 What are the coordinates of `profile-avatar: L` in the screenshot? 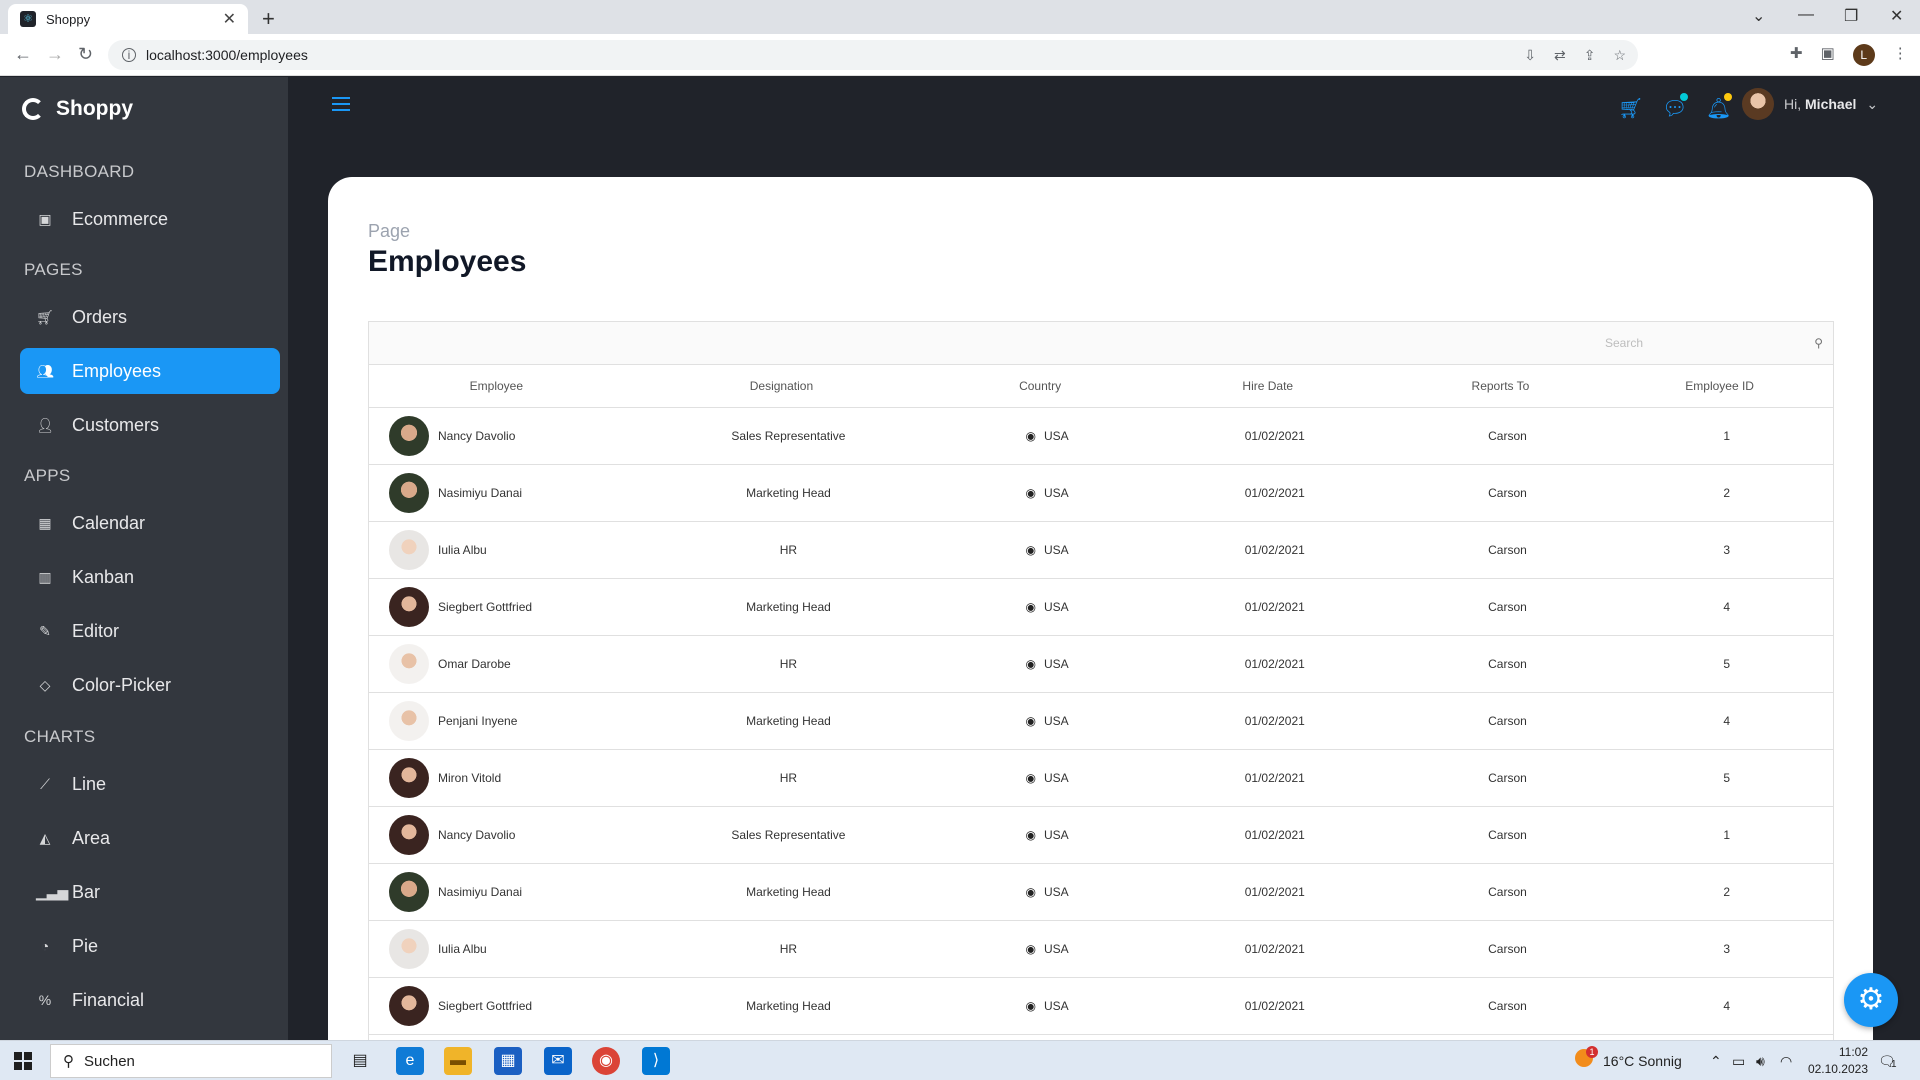 It's located at (1863, 55).